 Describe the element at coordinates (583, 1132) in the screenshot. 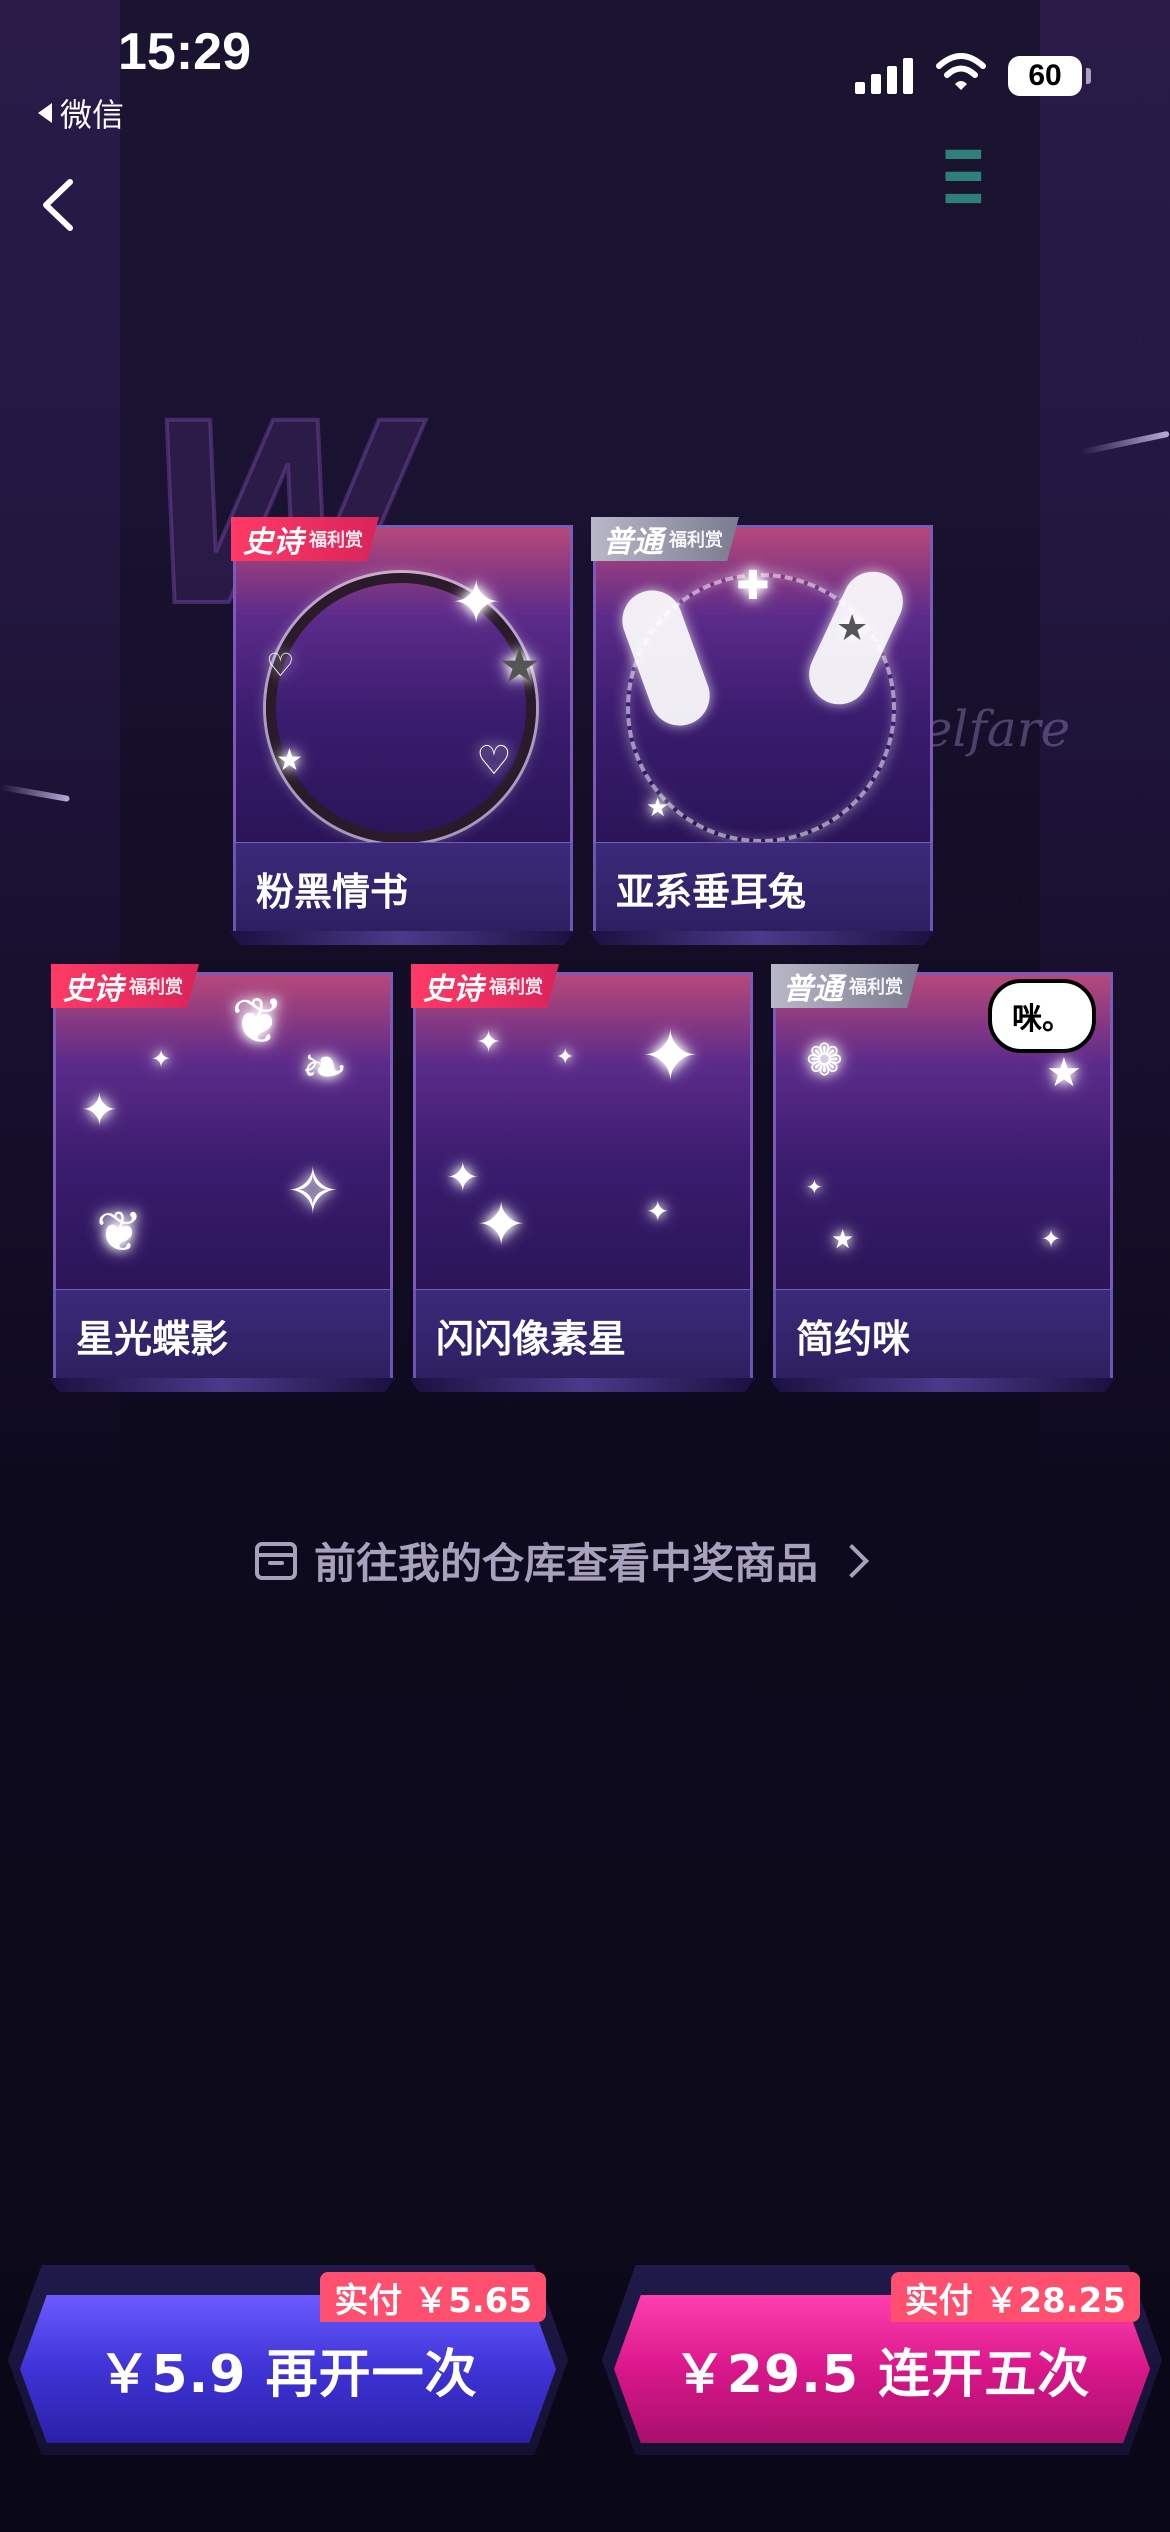

I see `prize-image: ✦ ✦ ✦ ✦ ✦ ✦` at that location.